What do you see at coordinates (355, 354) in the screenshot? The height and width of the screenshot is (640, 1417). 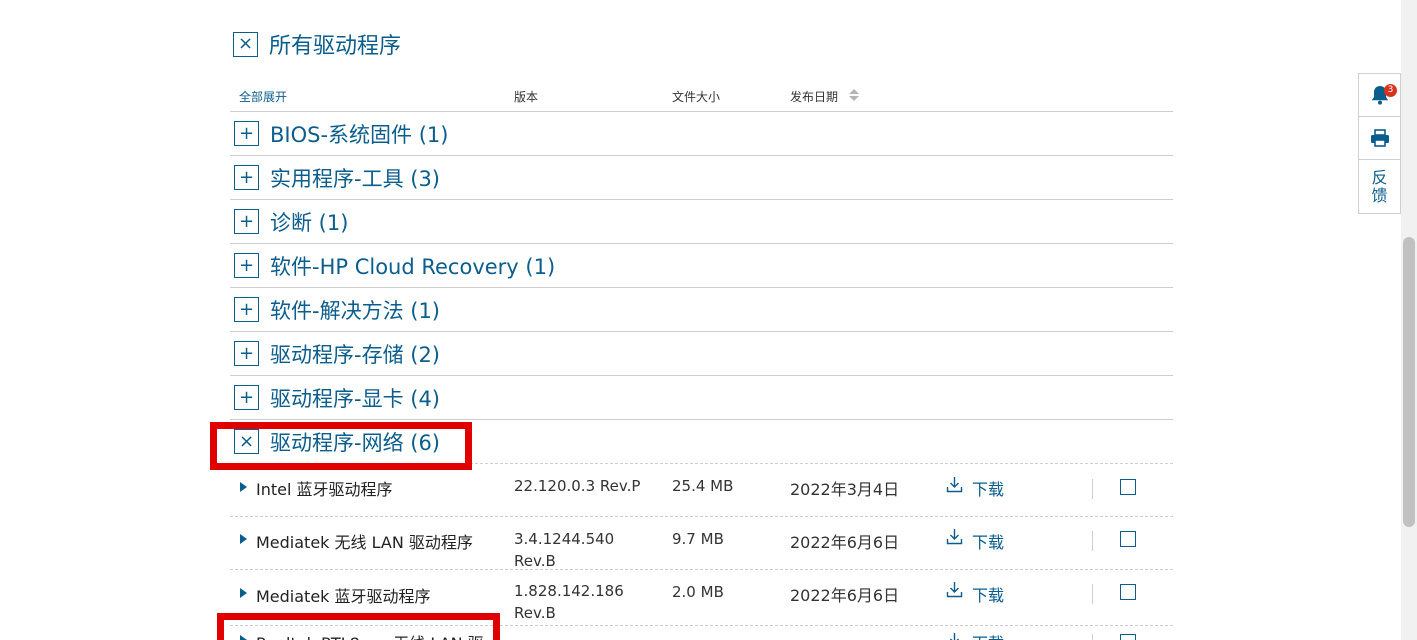 I see `category-label: 驱动程序-存储 (2)` at bounding box center [355, 354].